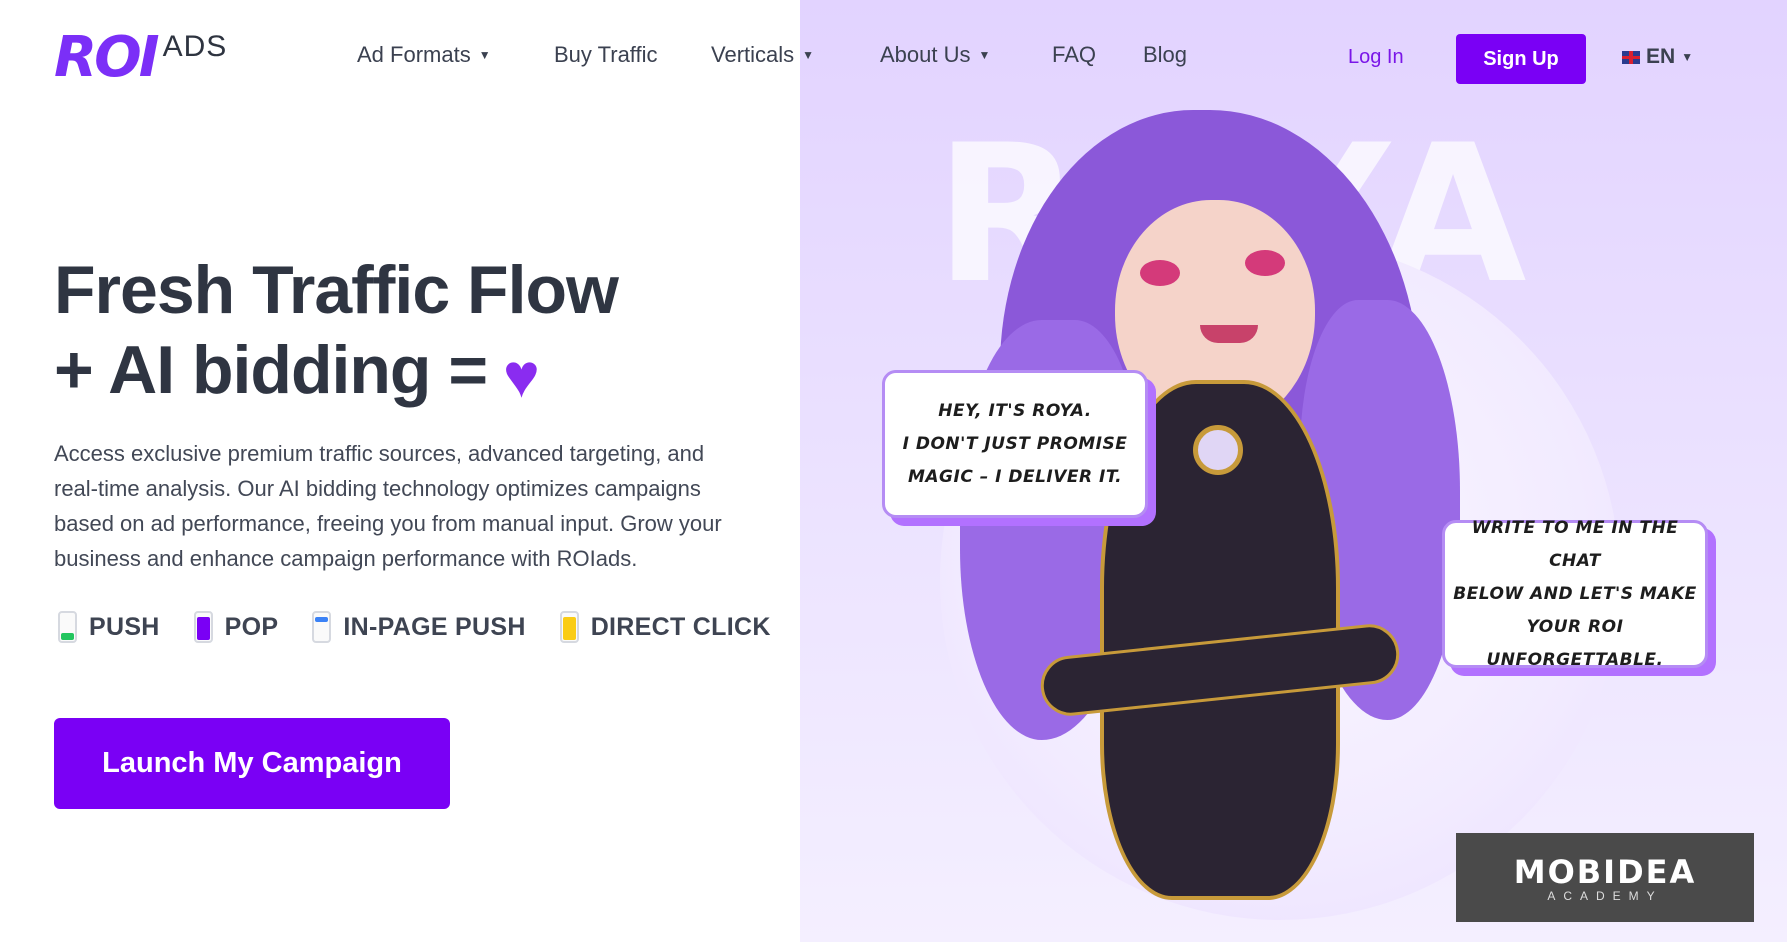 The height and width of the screenshot is (942, 1787). What do you see at coordinates (322, 627) in the screenshot?
I see `inpage-phone-icon` at bounding box center [322, 627].